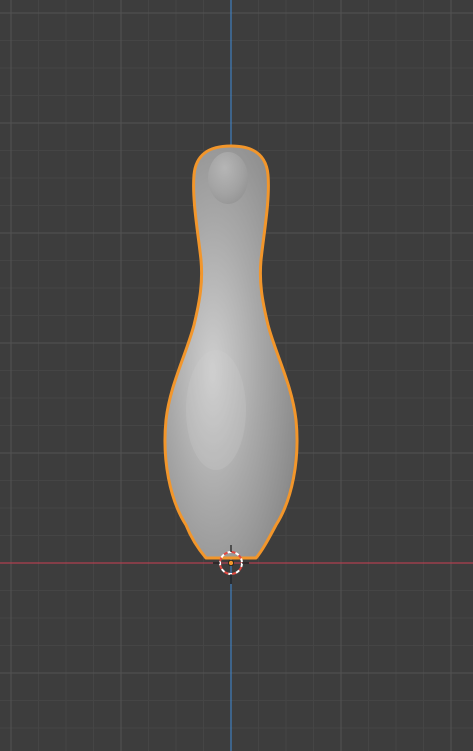  Describe the element at coordinates (230, 563) in the screenshot. I see `origin-dot-icon` at that location.